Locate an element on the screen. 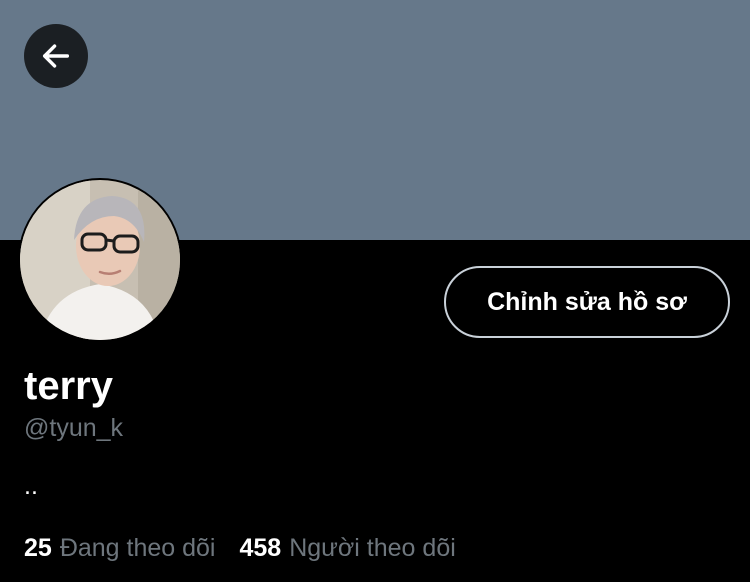 The height and width of the screenshot is (582, 750). edit-profile-label: Chỉnh sửa hồ sơ is located at coordinates (587, 301).